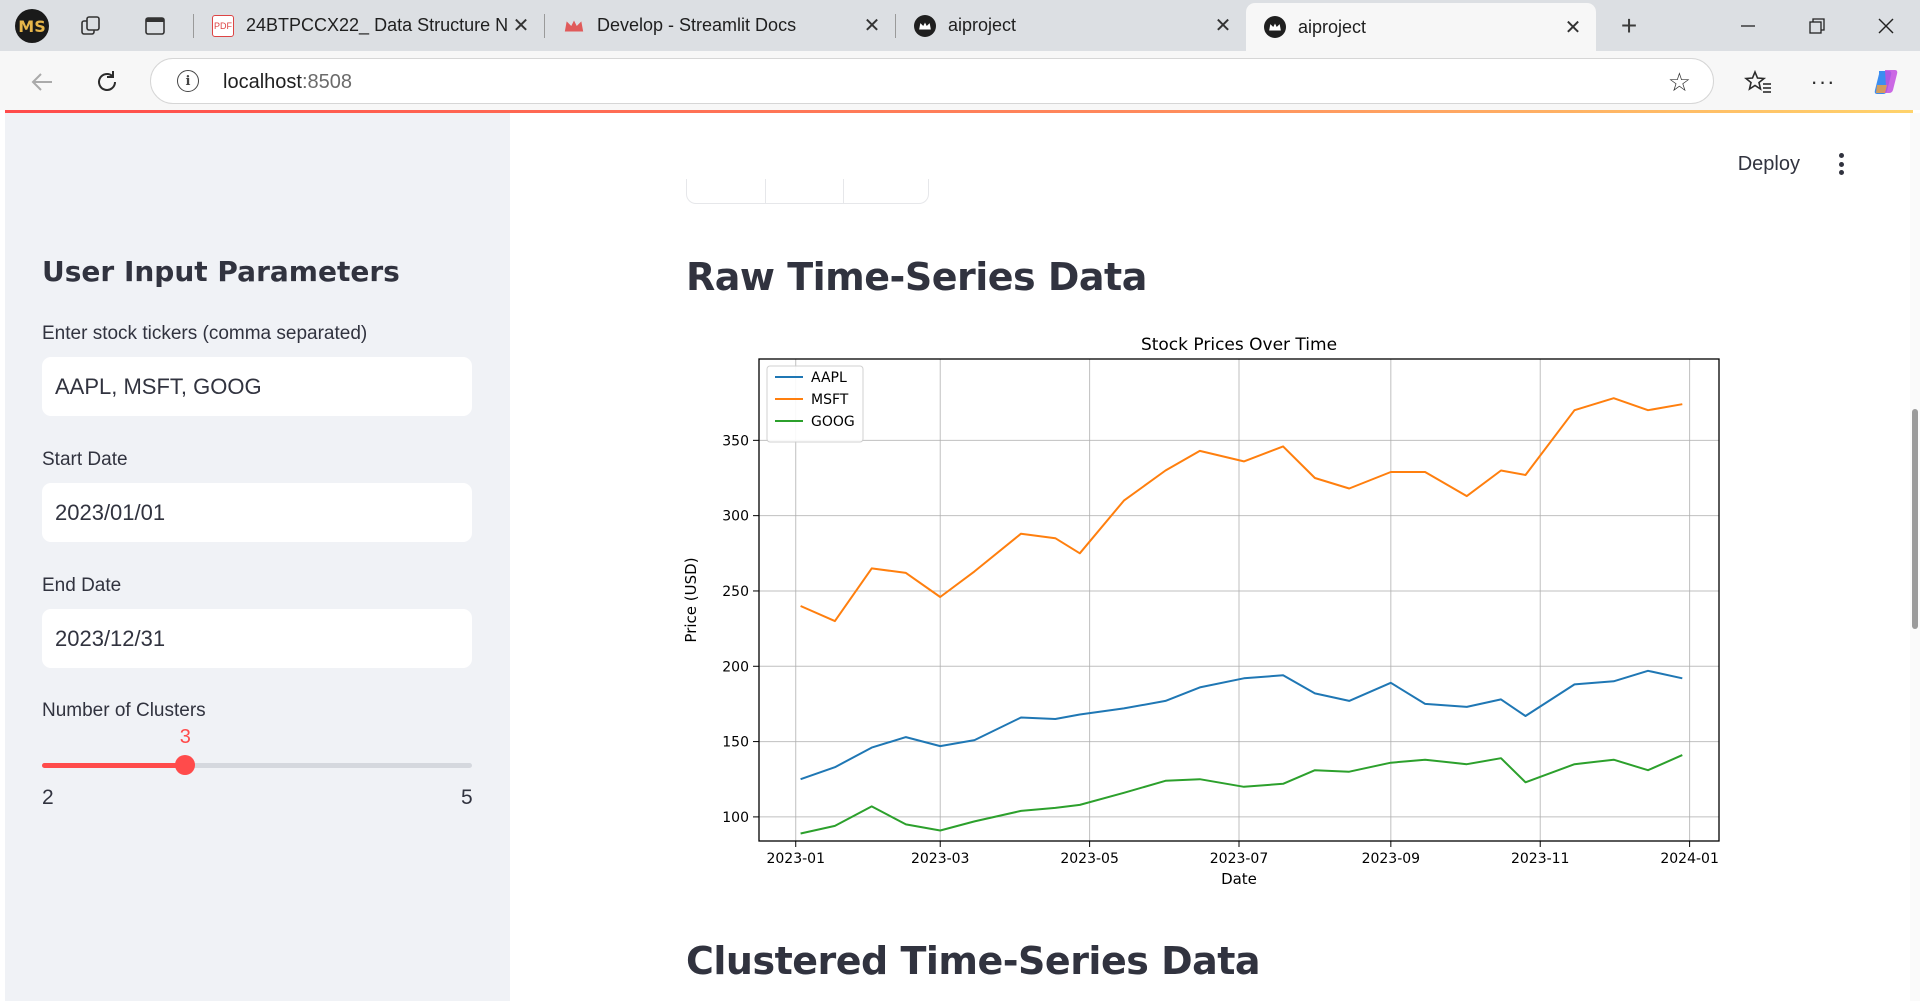 The image size is (1920, 1008). What do you see at coordinates (467, 797) in the screenshot?
I see `clusters-max: 5` at bounding box center [467, 797].